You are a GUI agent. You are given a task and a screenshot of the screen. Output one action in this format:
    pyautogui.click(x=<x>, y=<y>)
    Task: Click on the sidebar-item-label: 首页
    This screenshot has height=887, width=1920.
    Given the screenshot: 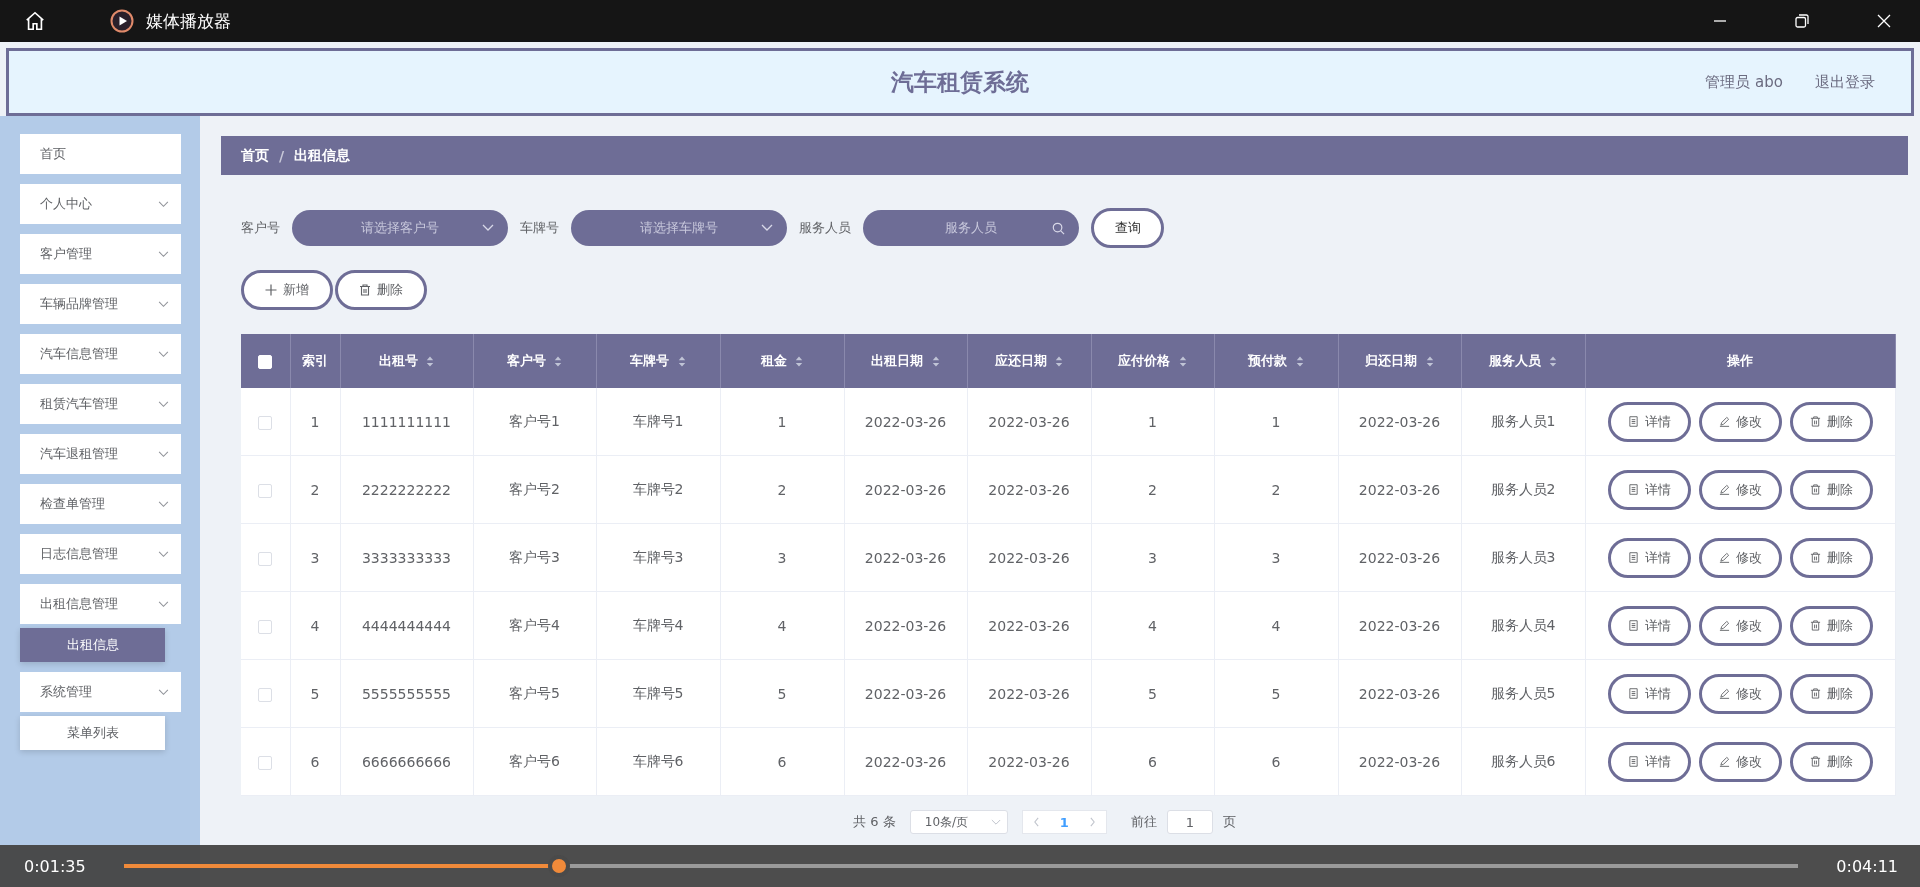 What is the action you would take?
    pyautogui.click(x=53, y=154)
    